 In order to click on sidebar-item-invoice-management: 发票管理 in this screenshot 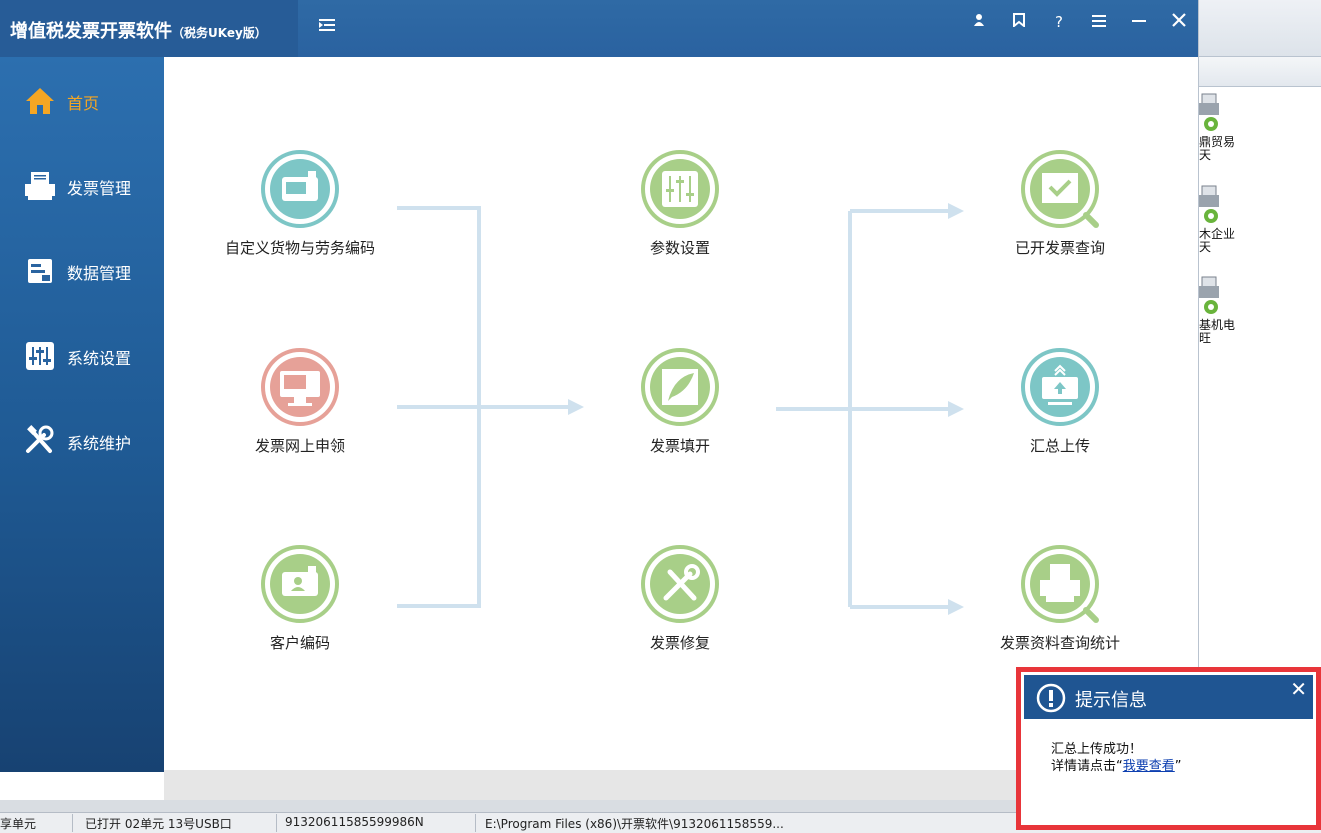, I will do `click(82, 186)`.